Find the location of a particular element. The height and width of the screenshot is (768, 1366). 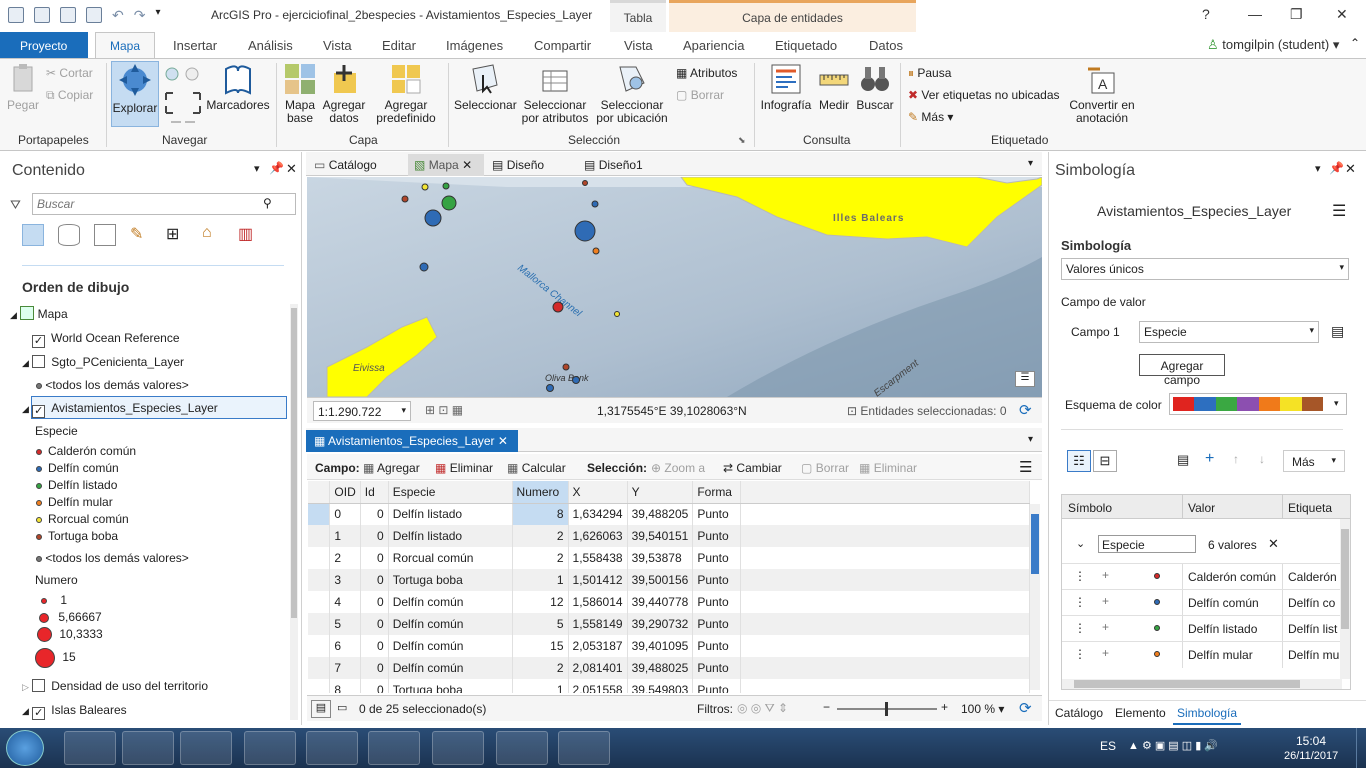

ver-etiquetas-button: ✖ Ver etiquetas no ubicadas is located at coordinates (984, 95).